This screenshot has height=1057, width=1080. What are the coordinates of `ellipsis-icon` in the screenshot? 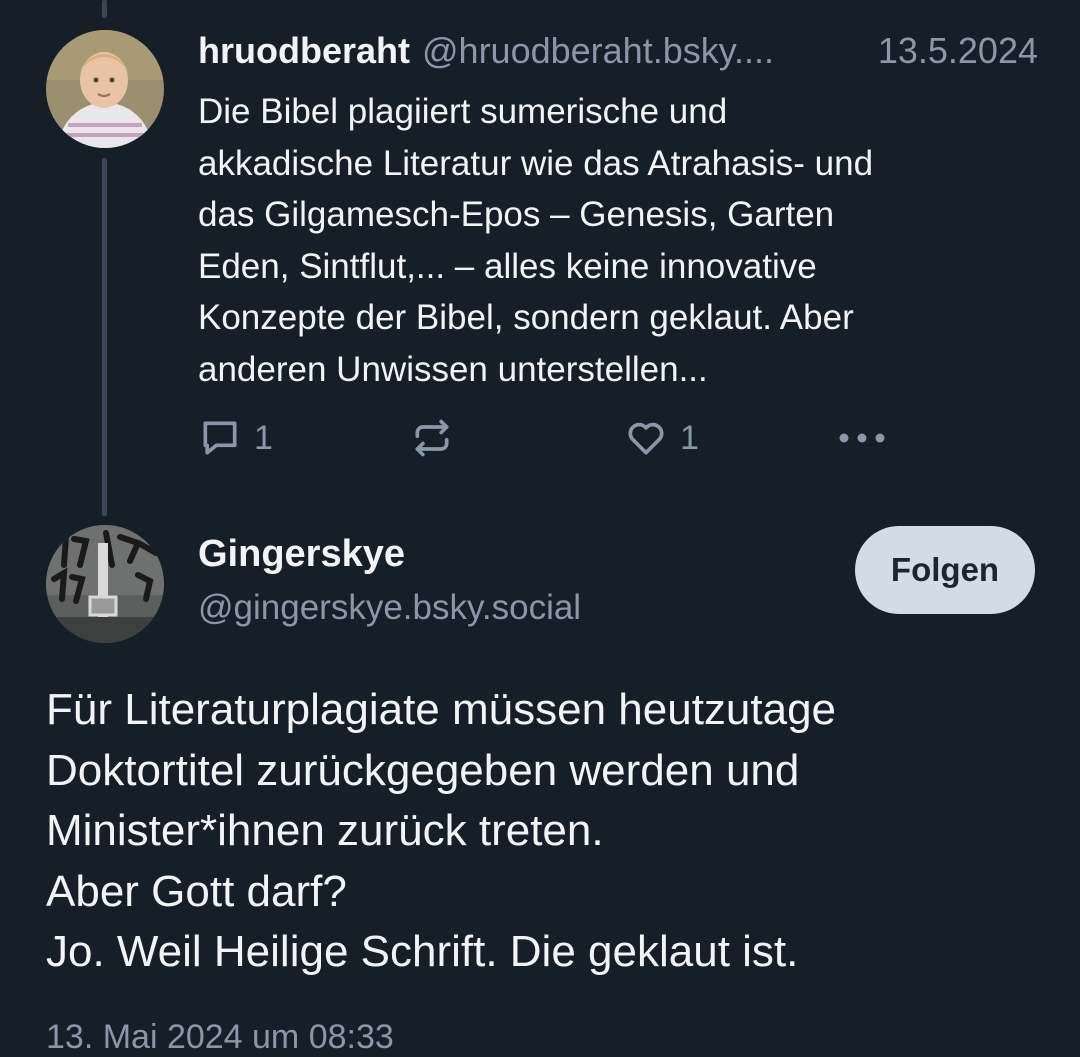 It's located at (862, 438).